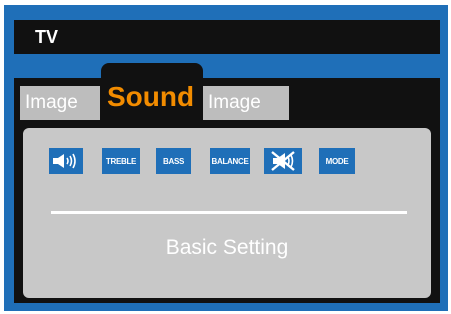 Image resolution: width=451 pixels, height=314 pixels. What do you see at coordinates (229, 212) in the screenshot?
I see `divider` at bounding box center [229, 212].